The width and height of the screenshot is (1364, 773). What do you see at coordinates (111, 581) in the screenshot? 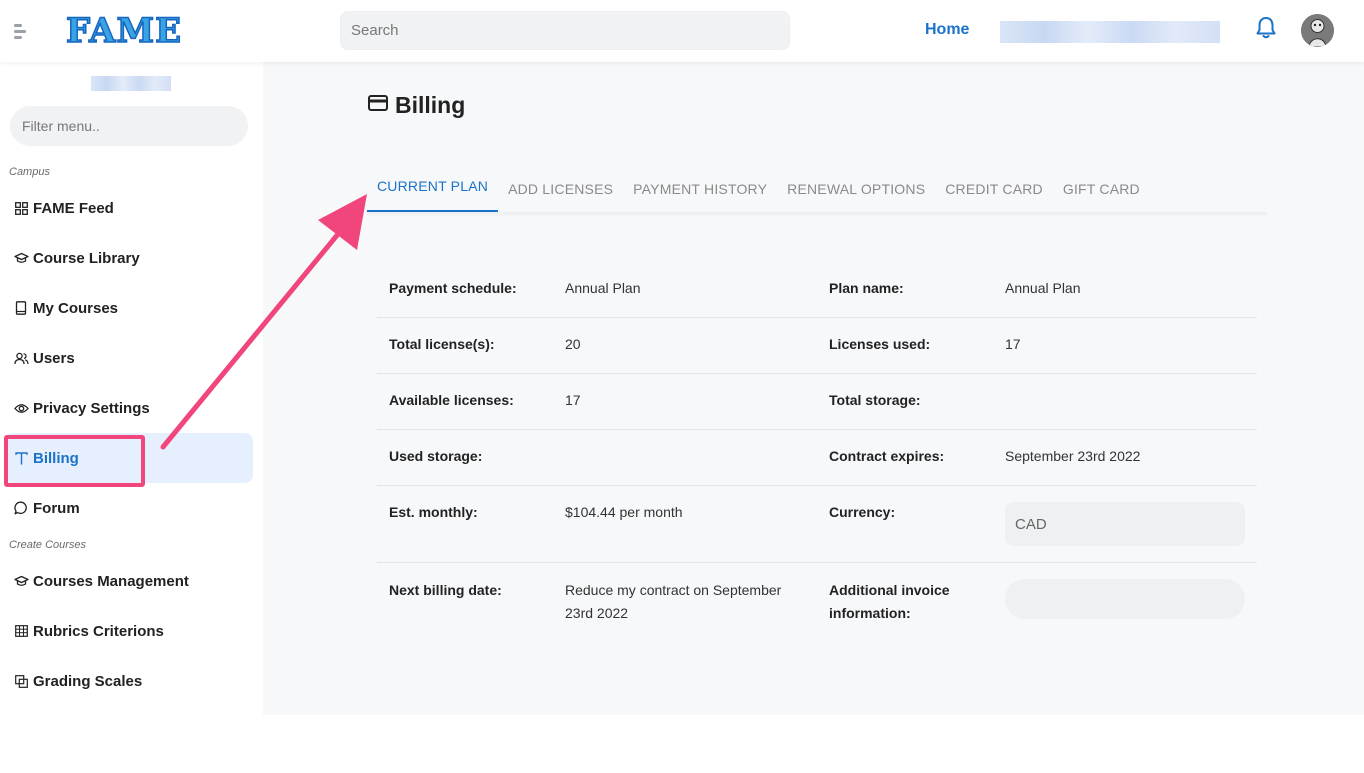
I see `sidebar-item-label: Courses Management` at bounding box center [111, 581].